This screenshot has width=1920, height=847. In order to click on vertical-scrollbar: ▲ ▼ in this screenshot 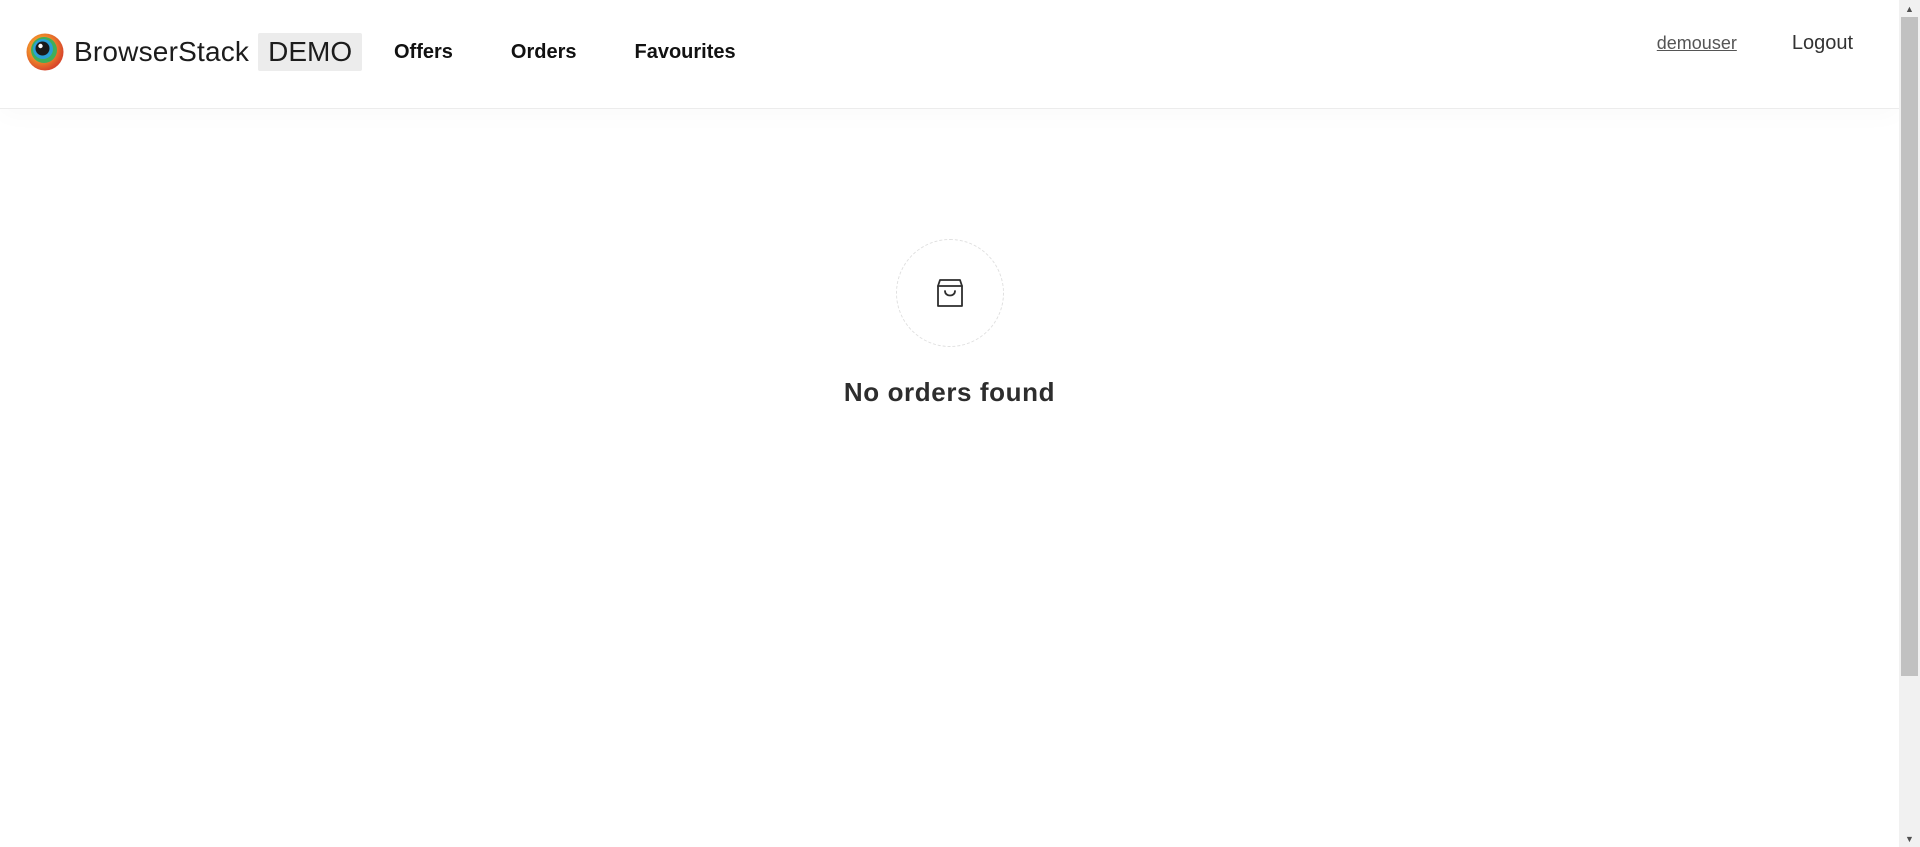, I will do `click(1909, 423)`.